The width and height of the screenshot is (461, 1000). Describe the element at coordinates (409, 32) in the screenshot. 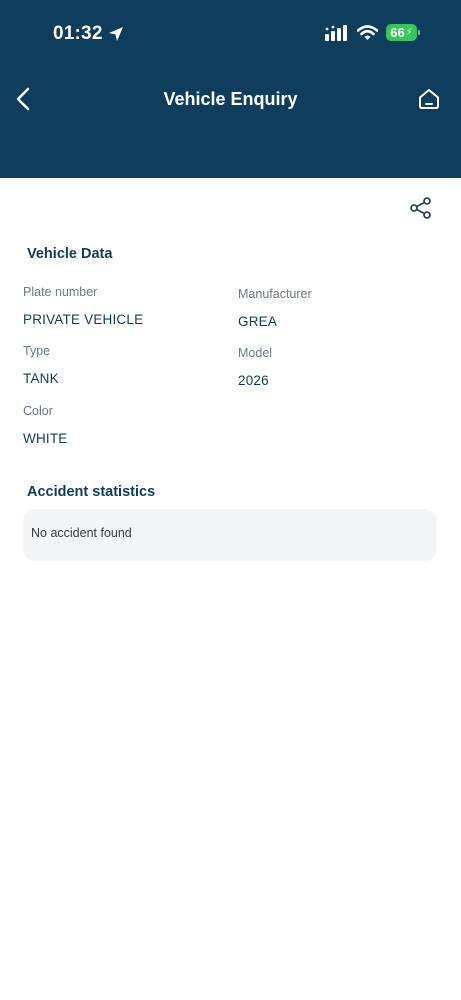

I see `charging-bolt-icon: ⚡` at that location.